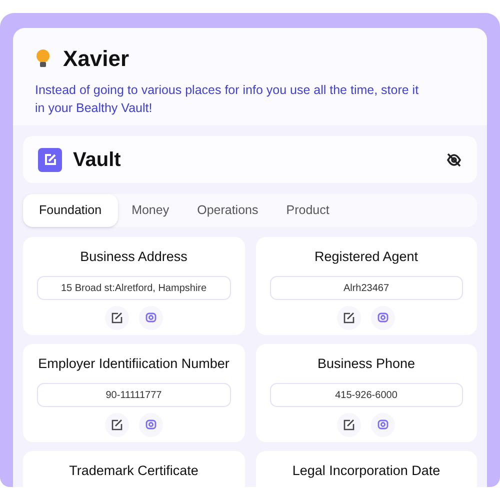 The height and width of the screenshot is (500, 500). What do you see at coordinates (133, 471) in the screenshot?
I see `card-title: Trademark Certificate` at bounding box center [133, 471].